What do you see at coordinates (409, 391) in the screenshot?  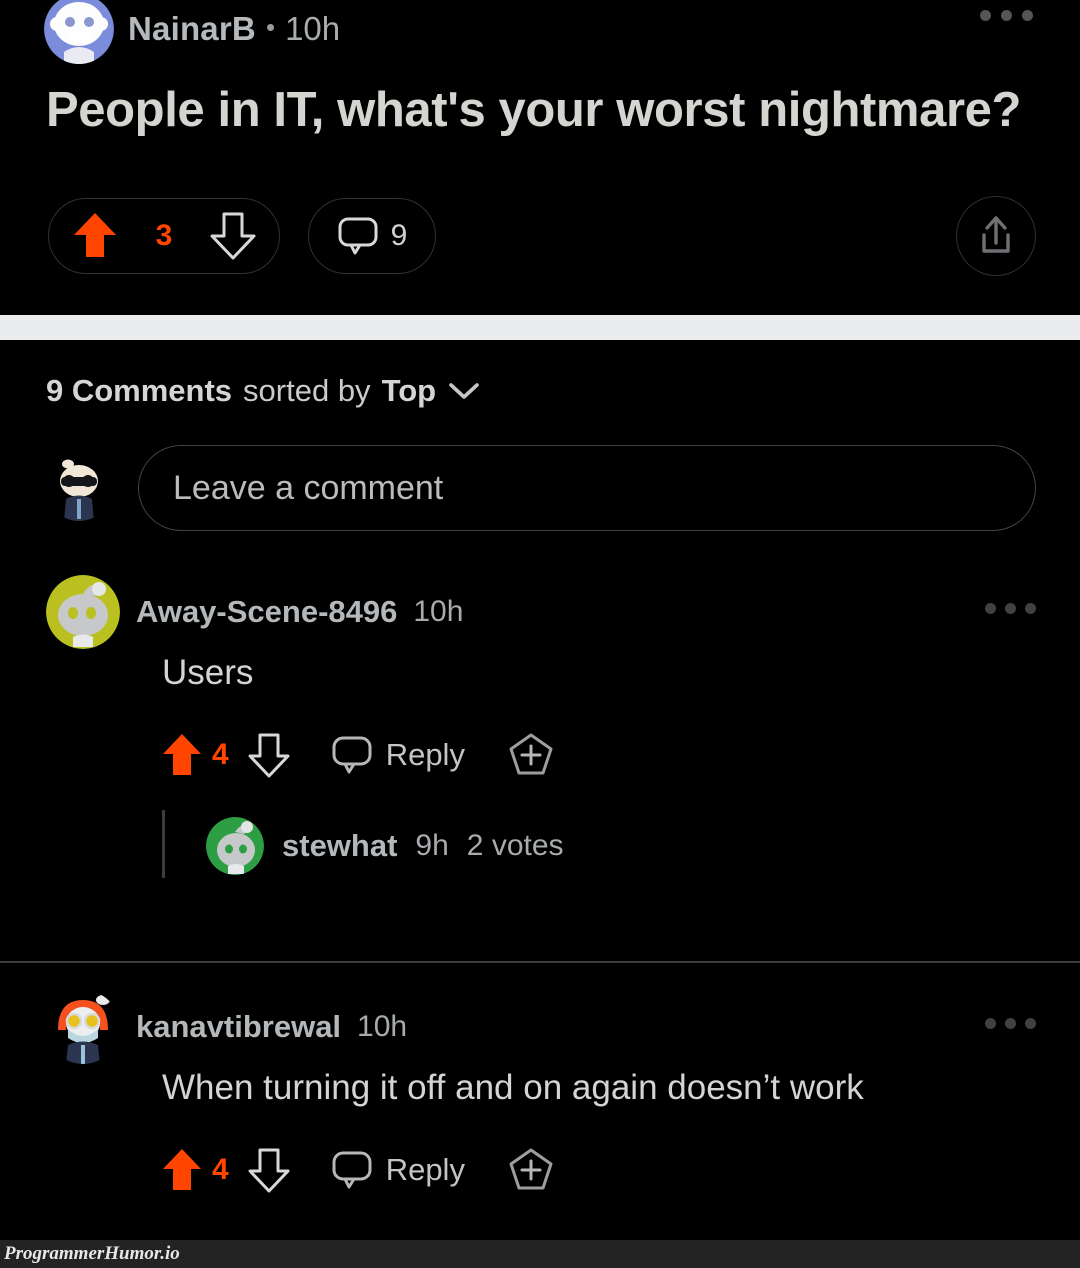 I see `sort-value: Top` at bounding box center [409, 391].